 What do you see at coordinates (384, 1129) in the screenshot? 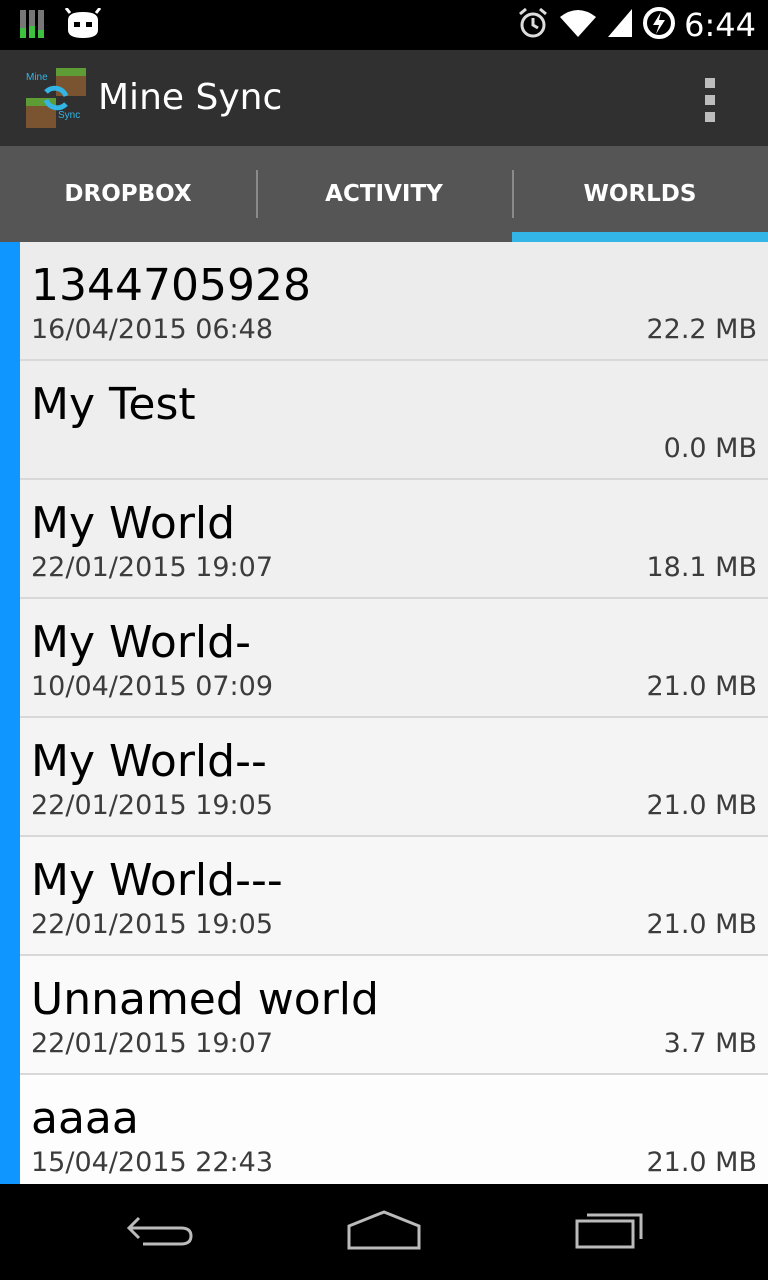
I see `world-list-item: aaaa 15/04/2015 22:43 21.0 MB` at bounding box center [384, 1129].